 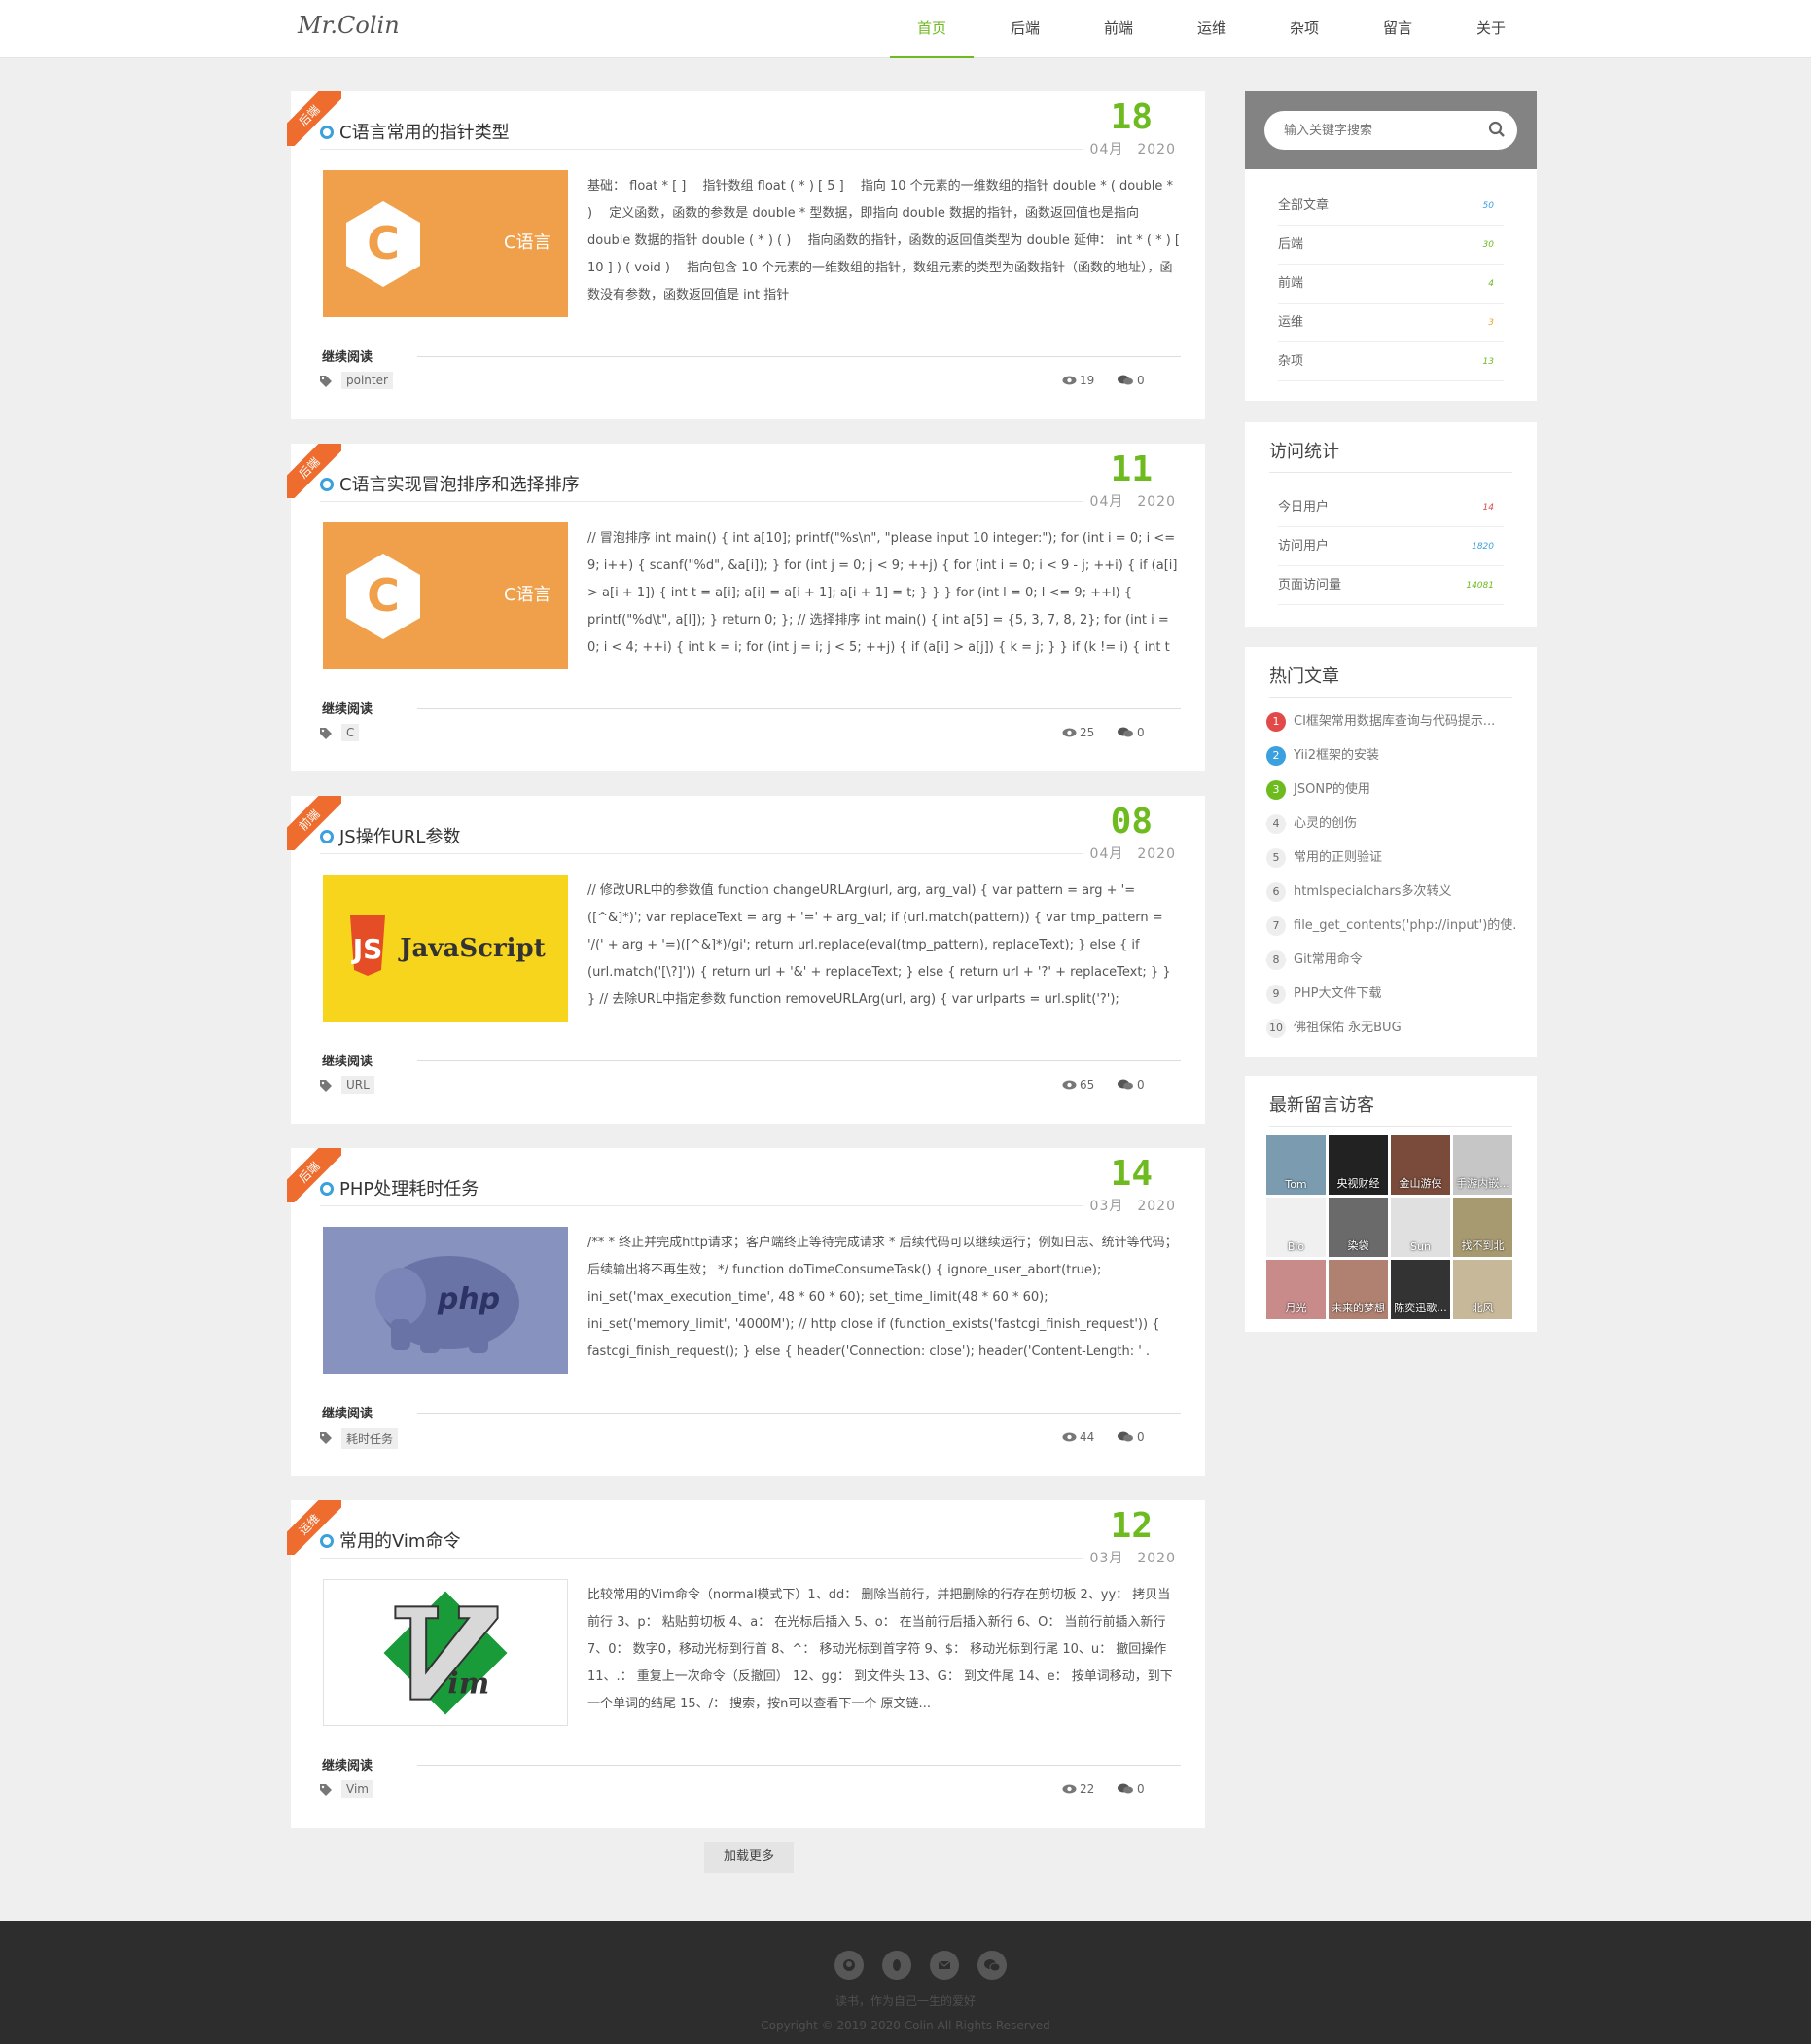 What do you see at coordinates (932, 29) in the screenshot?
I see `nav-home: 首页` at bounding box center [932, 29].